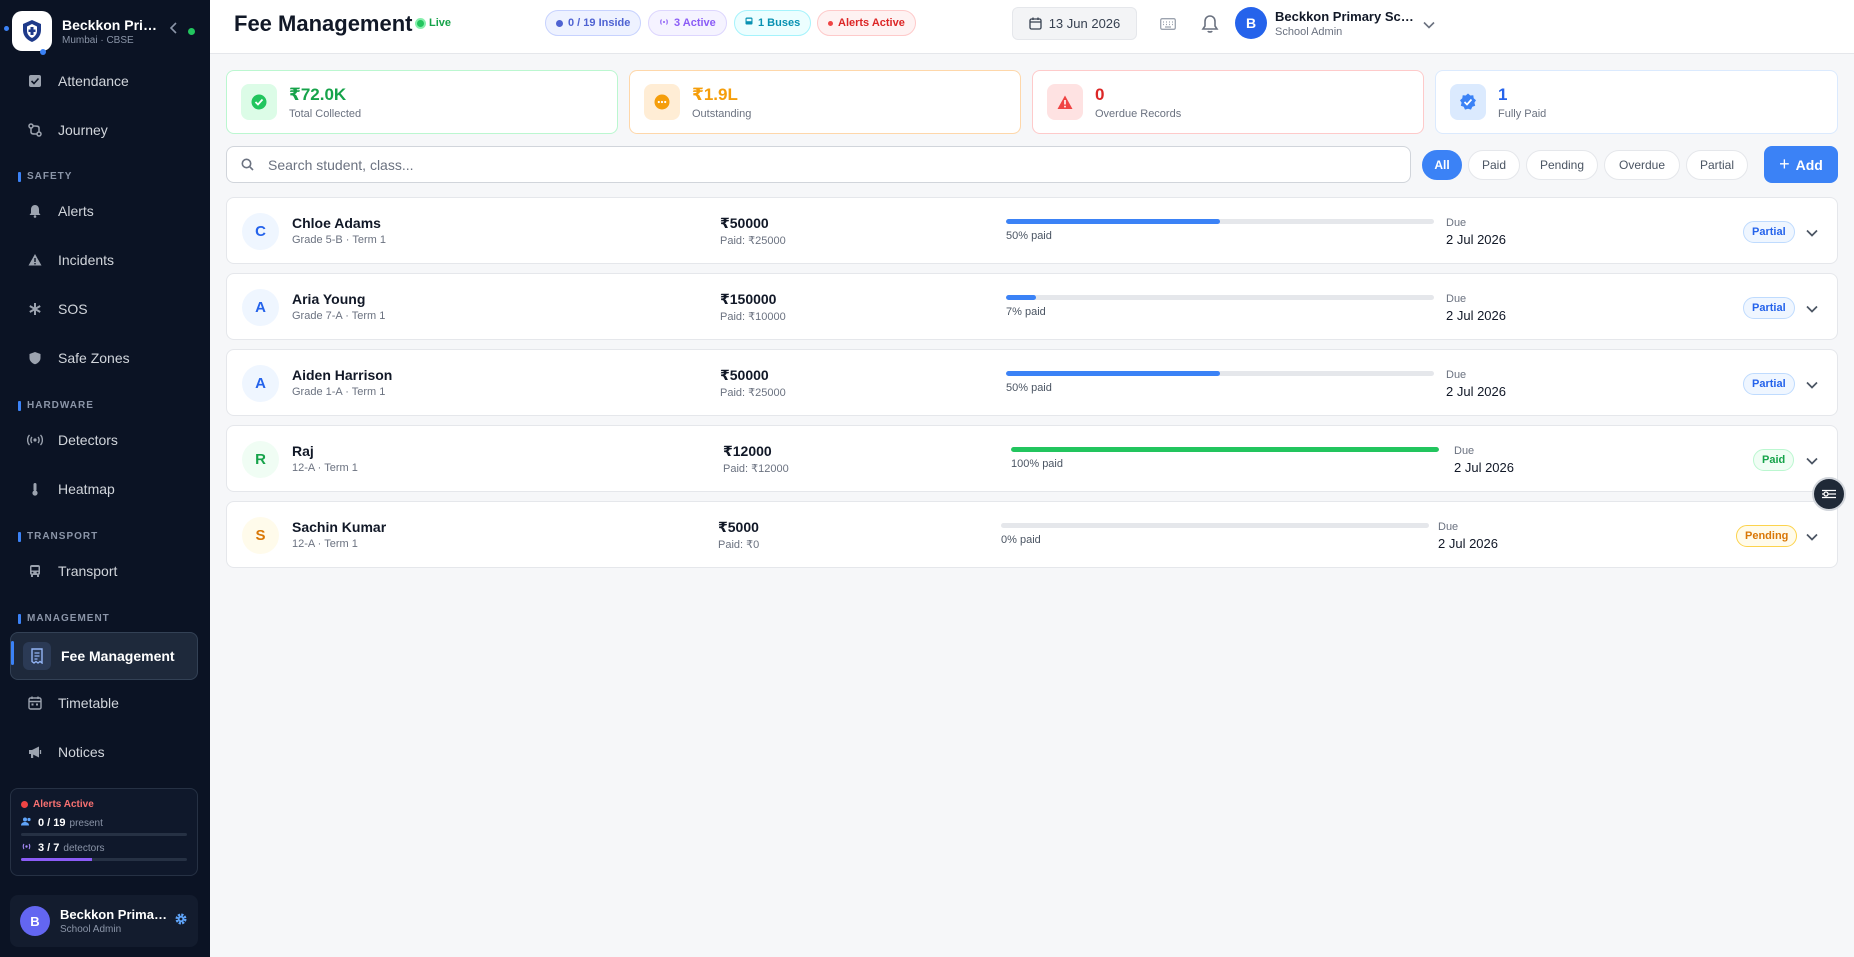  What do you see at coordinates (104, 656) in the screenshot?
I see `sidebar-item-fee-management: Fee Management` at bounding box center [104, 656].